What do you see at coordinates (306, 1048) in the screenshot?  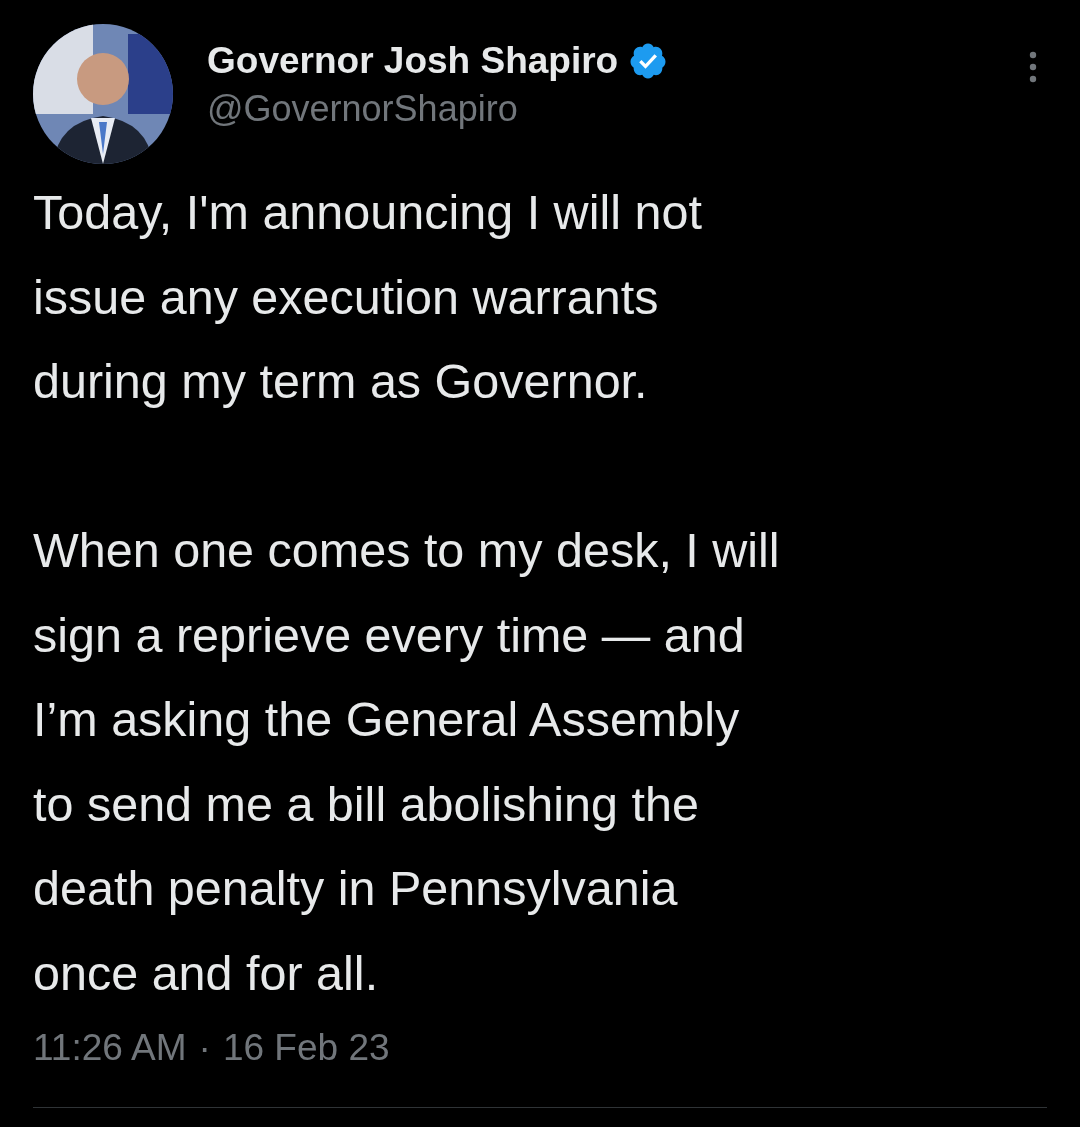 I see `tweet-date: 16 Feb 23` at bounding box center [306, 1048].